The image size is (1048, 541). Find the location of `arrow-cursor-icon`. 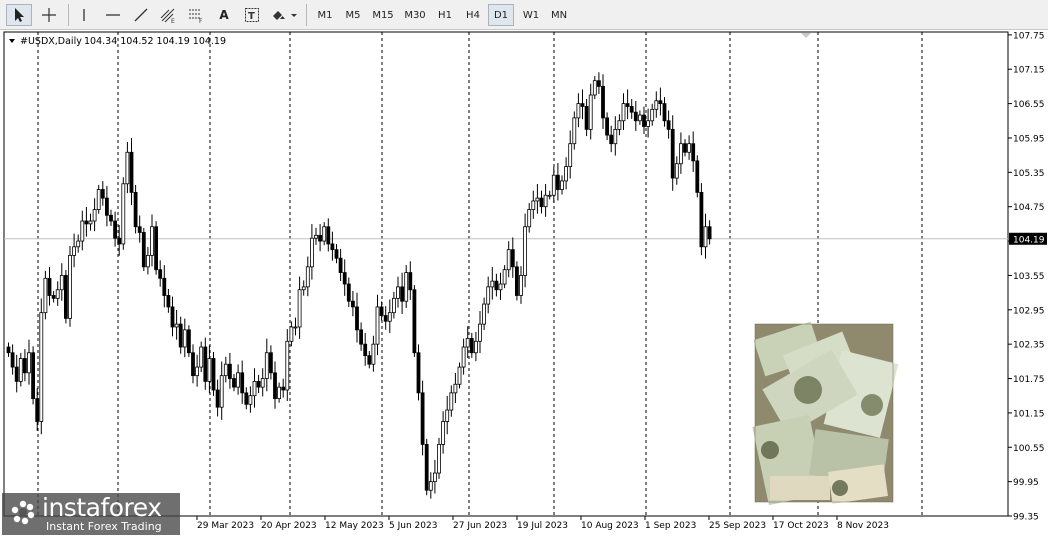

arrow-cursor-icon is located at coordinates (19, 15).